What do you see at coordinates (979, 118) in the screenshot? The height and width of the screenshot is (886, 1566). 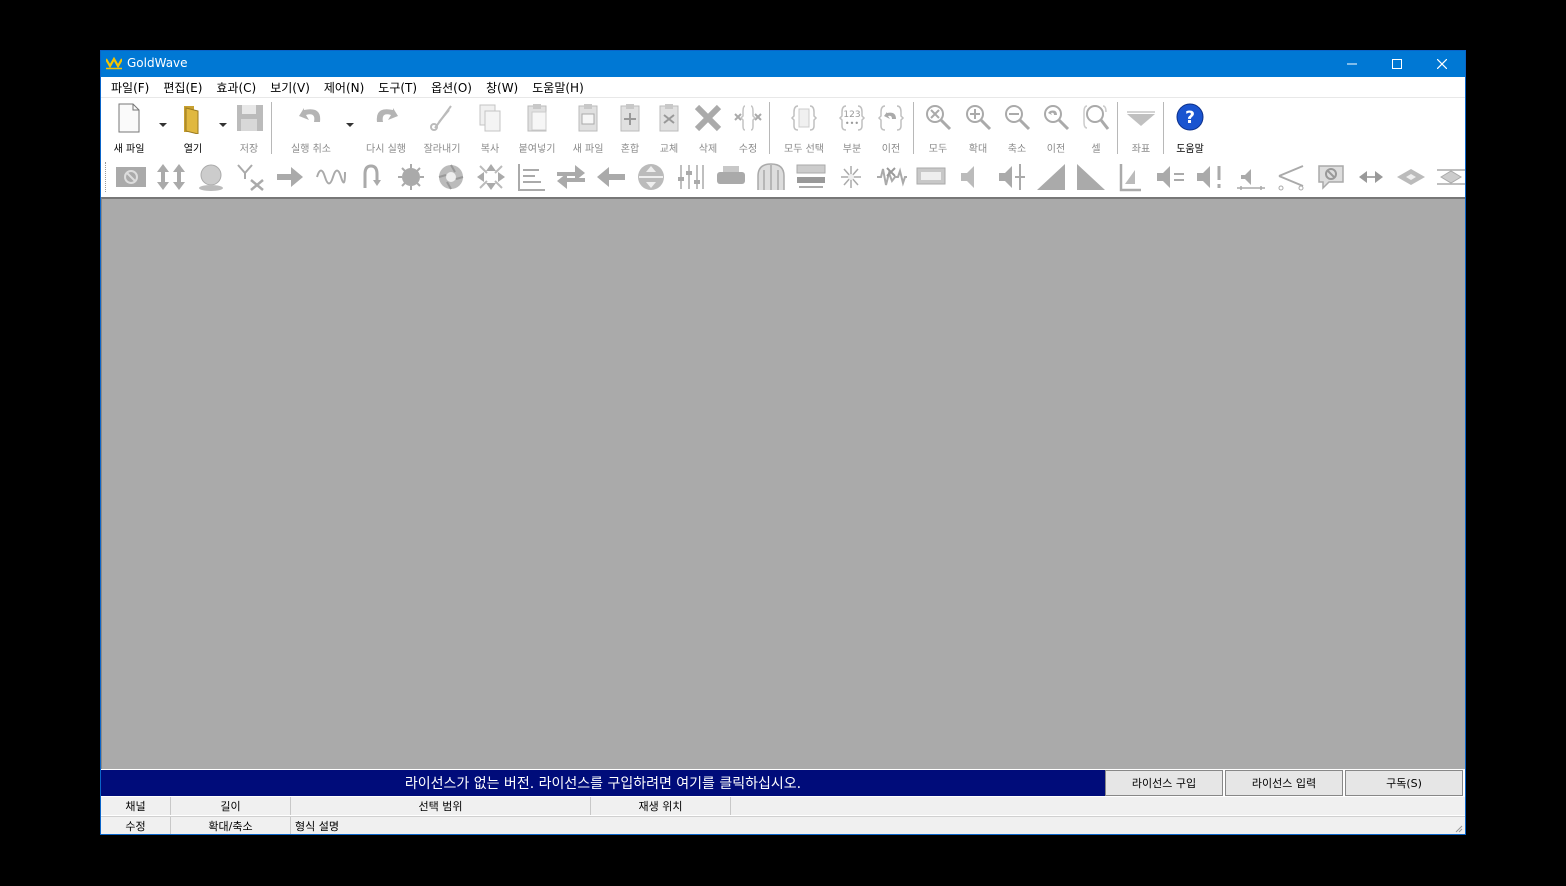 I see `zoom-in-icon` at bounding box center [979, 118].